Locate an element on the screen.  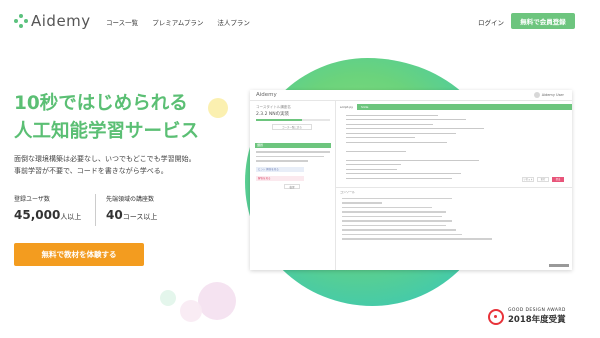
nav-premium-plan: プレミアムプラン is located at coordinates (177, 22).